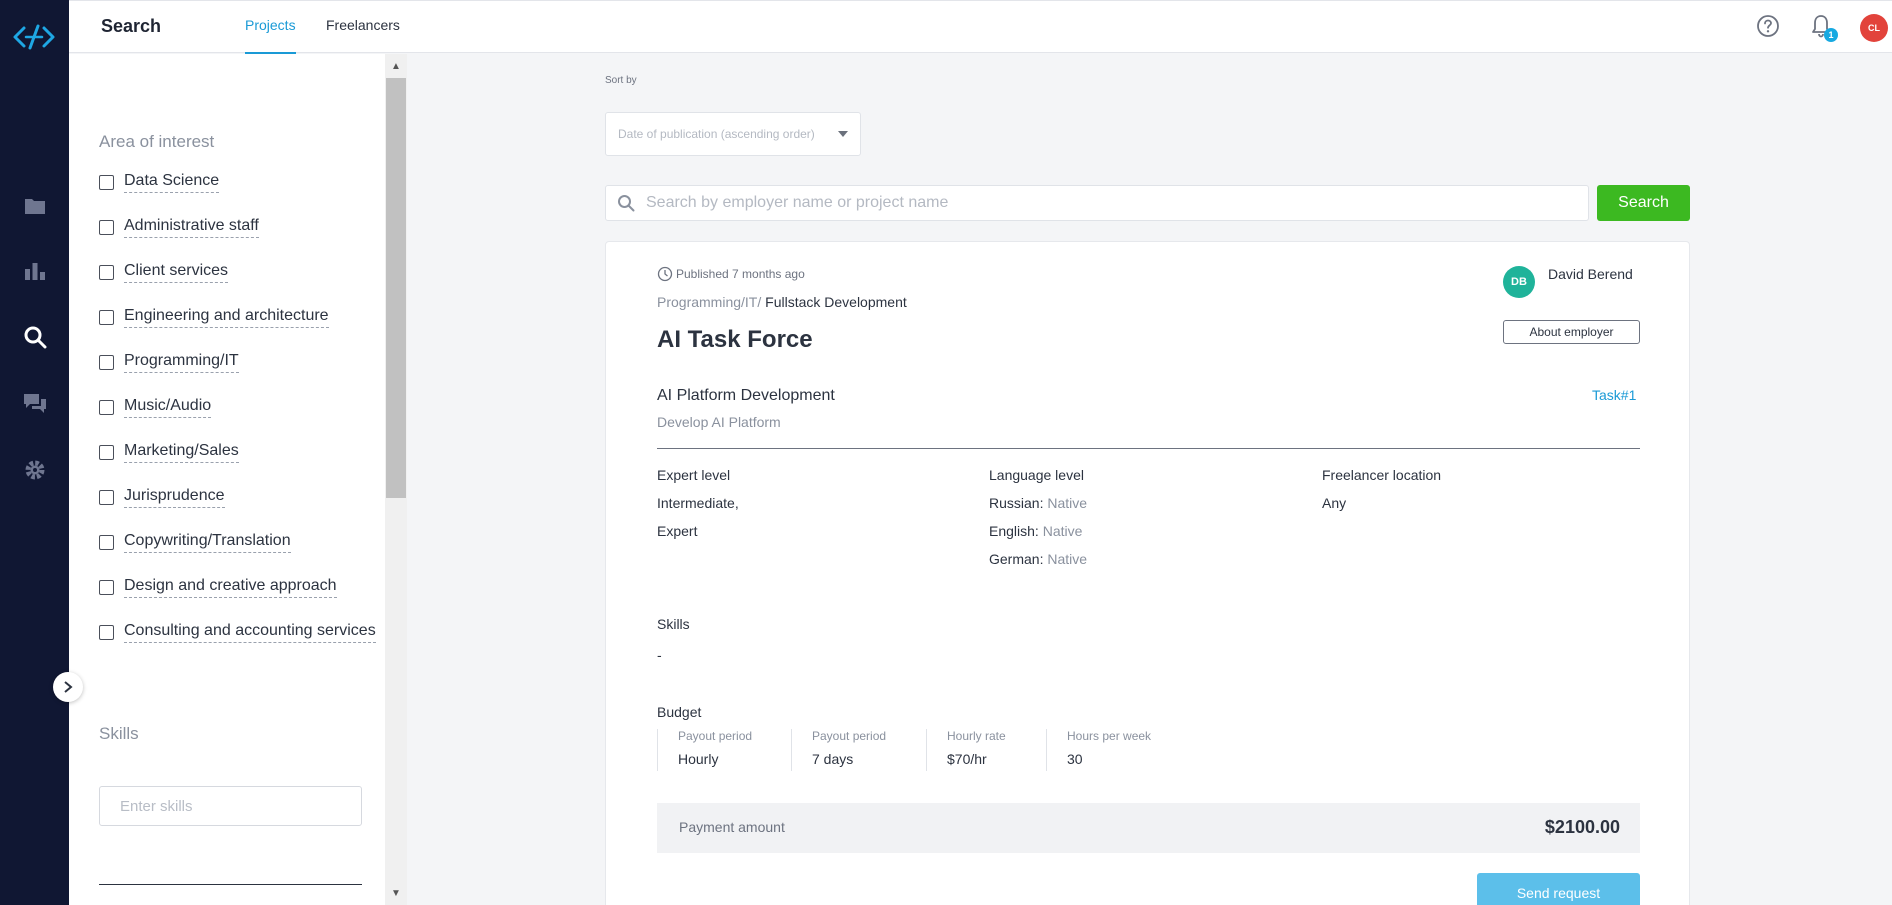  What do you see at coordinates (719, 422) in the screenshot?
I see `task-description: Develop AI Platform` at bounding box center [719, 422].